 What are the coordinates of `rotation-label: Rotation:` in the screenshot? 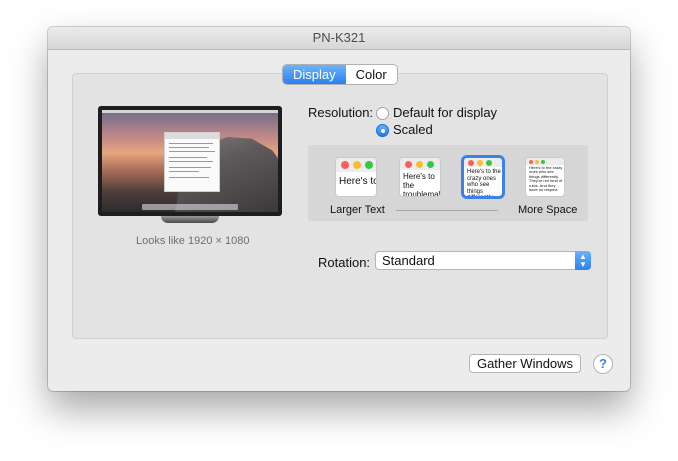 It's located at (344, 262).